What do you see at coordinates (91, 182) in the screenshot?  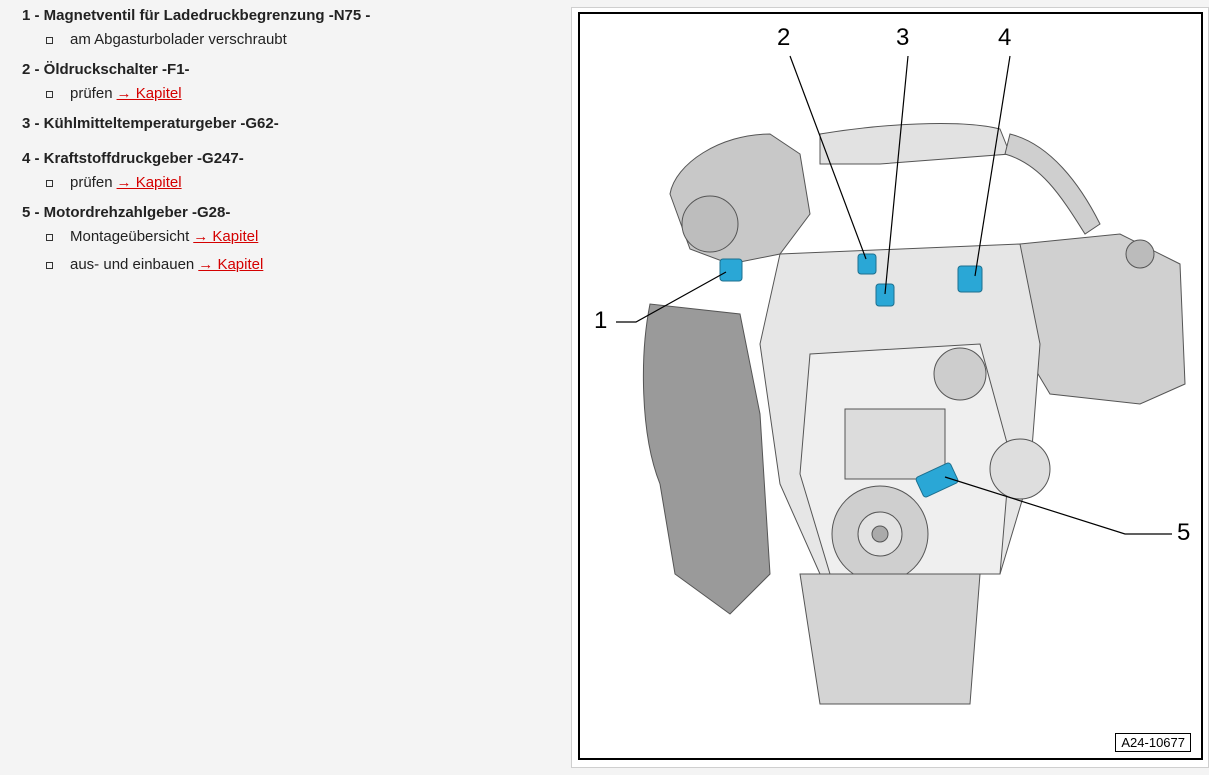 I see `item-4-sub-1-text: prüfen` at bounding box center [91, 182].